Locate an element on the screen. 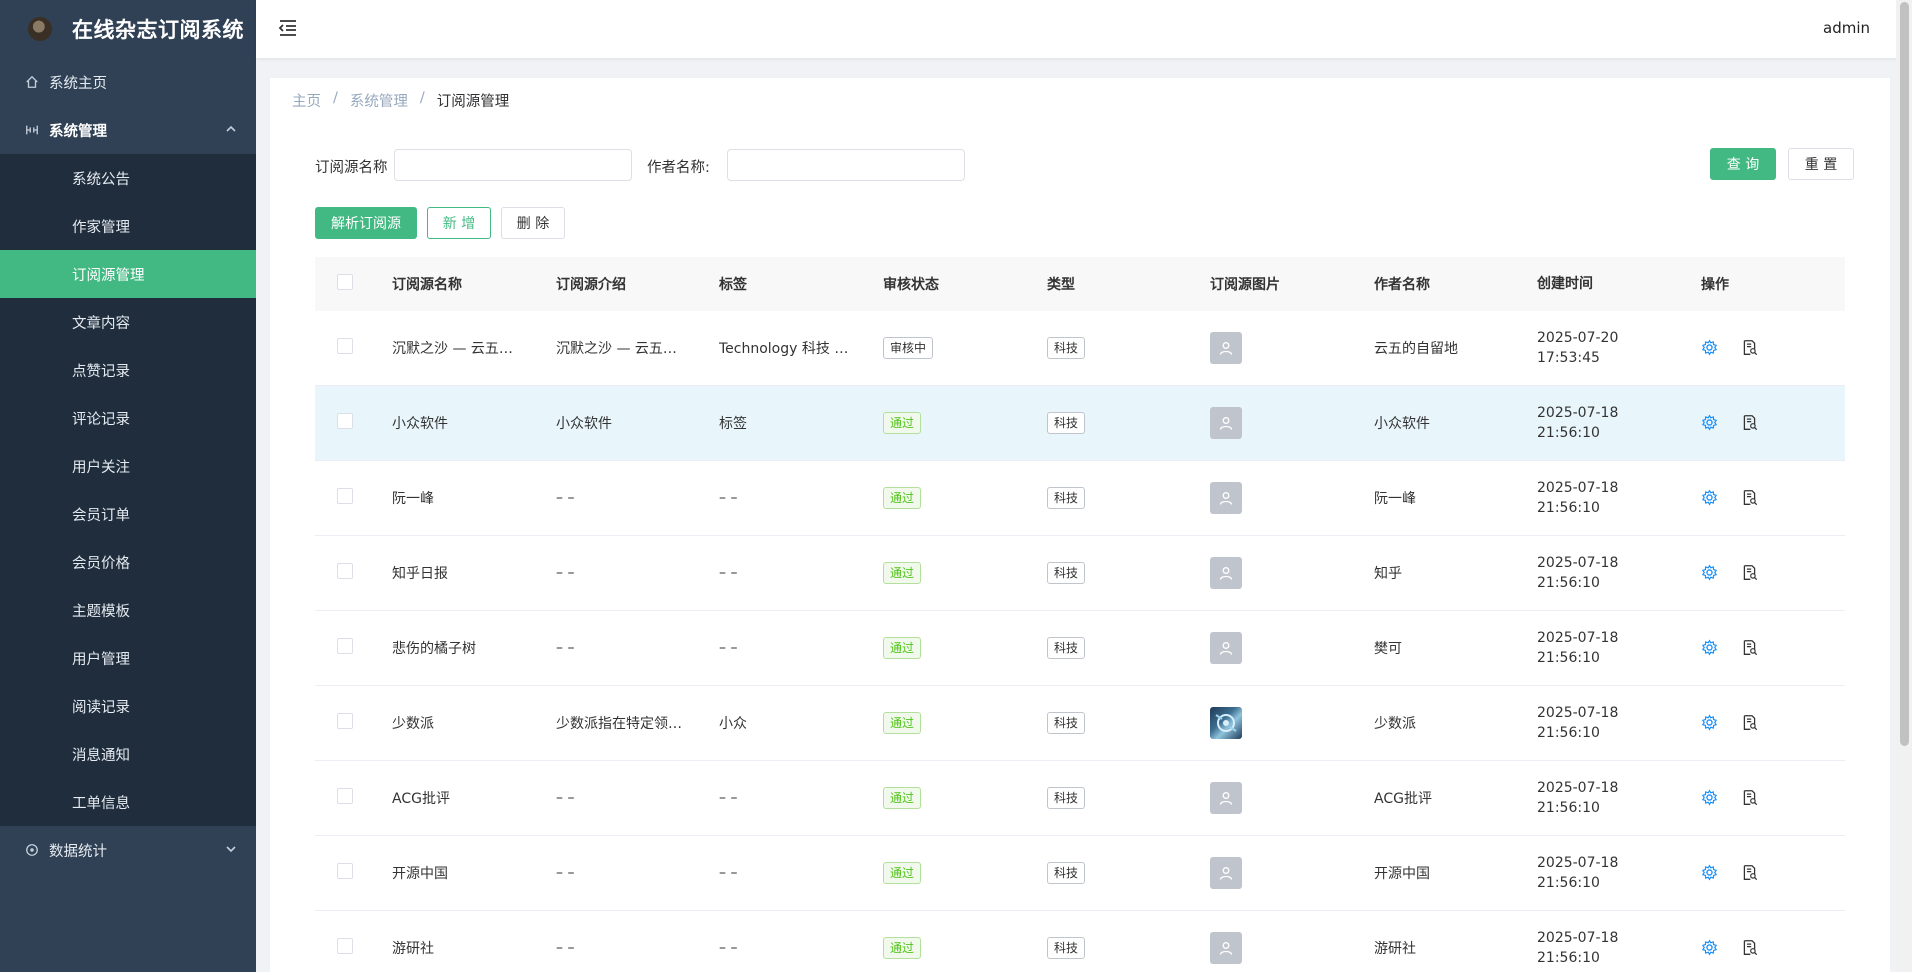 This screenshot has height=972, width=1912. sidebar-item: 用户管理 is located at coordinates (128, 658).